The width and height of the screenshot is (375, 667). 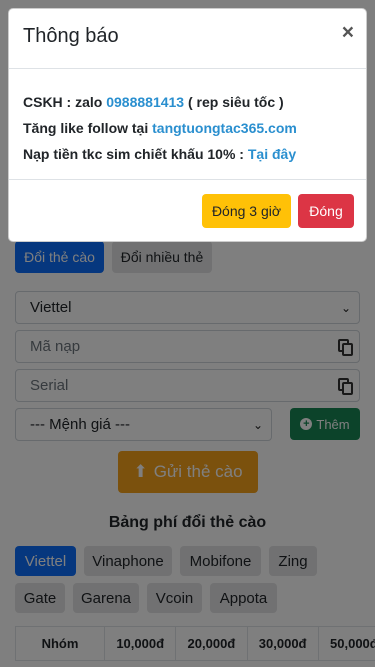 What do you see at coordinates (224, 128) in the screenshot?
I see `promo-site-link: tangtuongtac365.com` at bounding box center [224, 128].